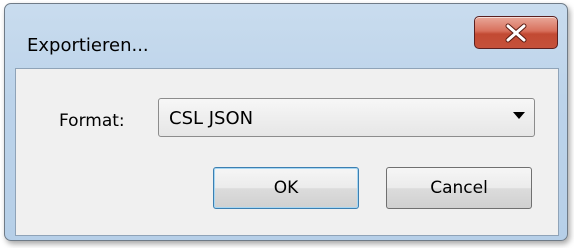 This screenshot has height=248, width=574. I want to click on format-select: CSL JSON, so click(346, 117).